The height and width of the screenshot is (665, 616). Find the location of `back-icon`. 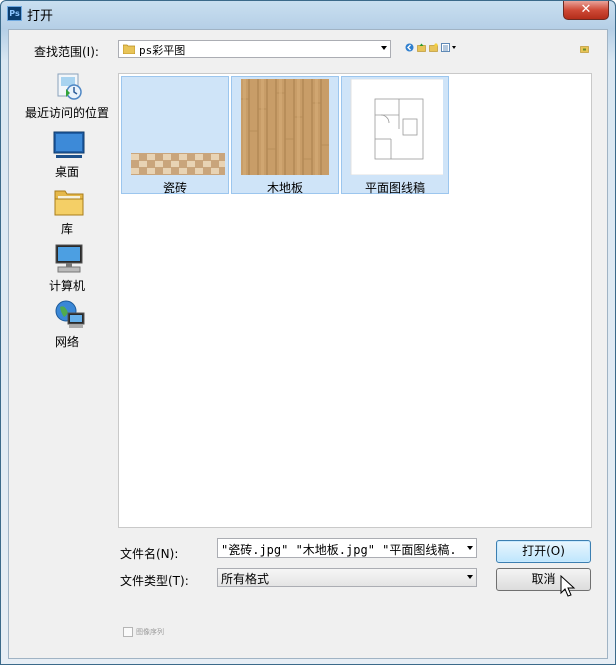

back-icon is located at coordinates (409, 47).